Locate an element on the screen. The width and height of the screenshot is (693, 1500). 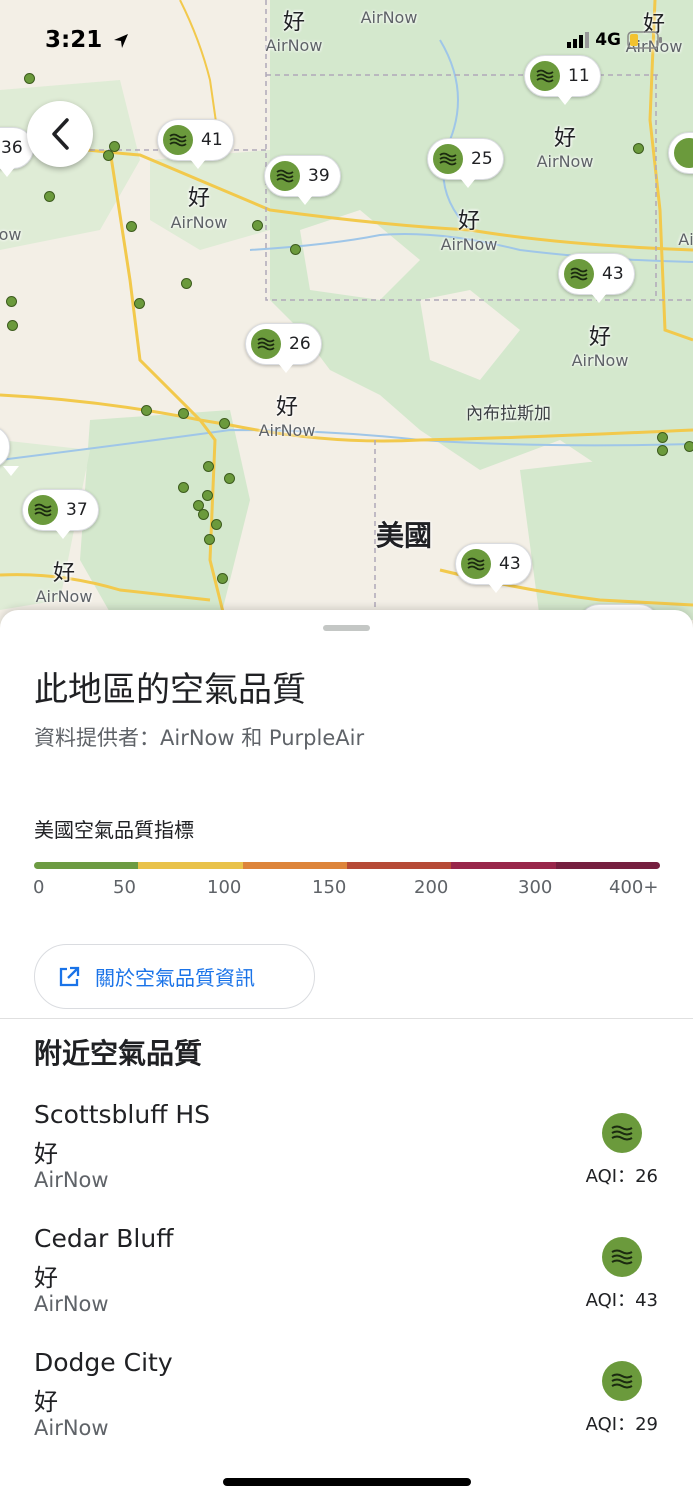
marker-value: 26 is located at coordinates (300, 344).